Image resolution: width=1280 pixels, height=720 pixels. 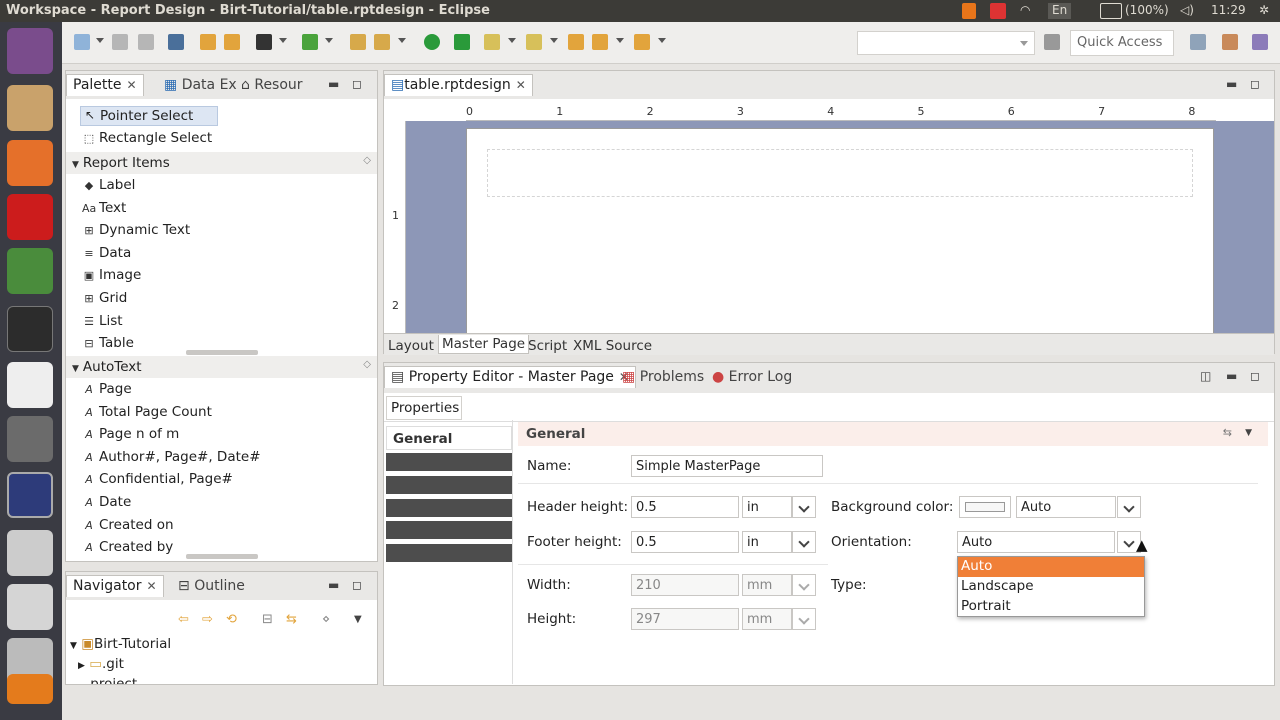 What do you see at coordinates (30, 108) in the screenshot?
I see `files-icon` at bounding box center [30, 108].